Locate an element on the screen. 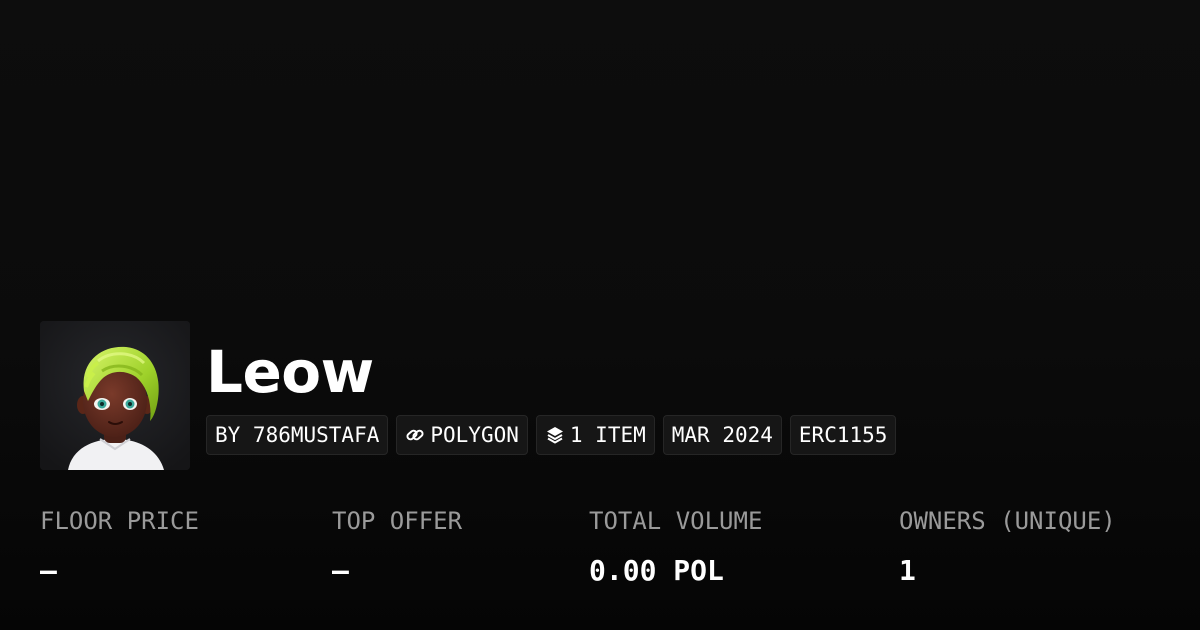 This screenshot has height=630, width=1200. creator-tag: BY 786MUSTAFA is located at coordinates (297, 435).